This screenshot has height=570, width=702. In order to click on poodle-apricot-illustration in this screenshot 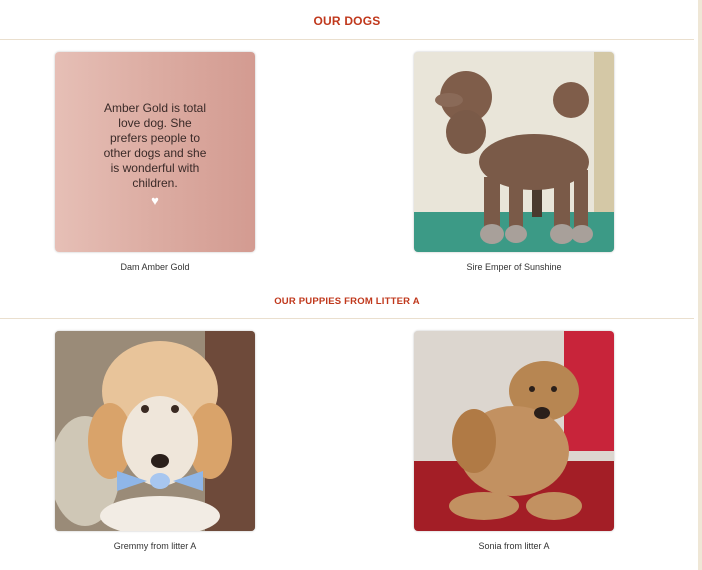, I will do `click(155, 431)`.